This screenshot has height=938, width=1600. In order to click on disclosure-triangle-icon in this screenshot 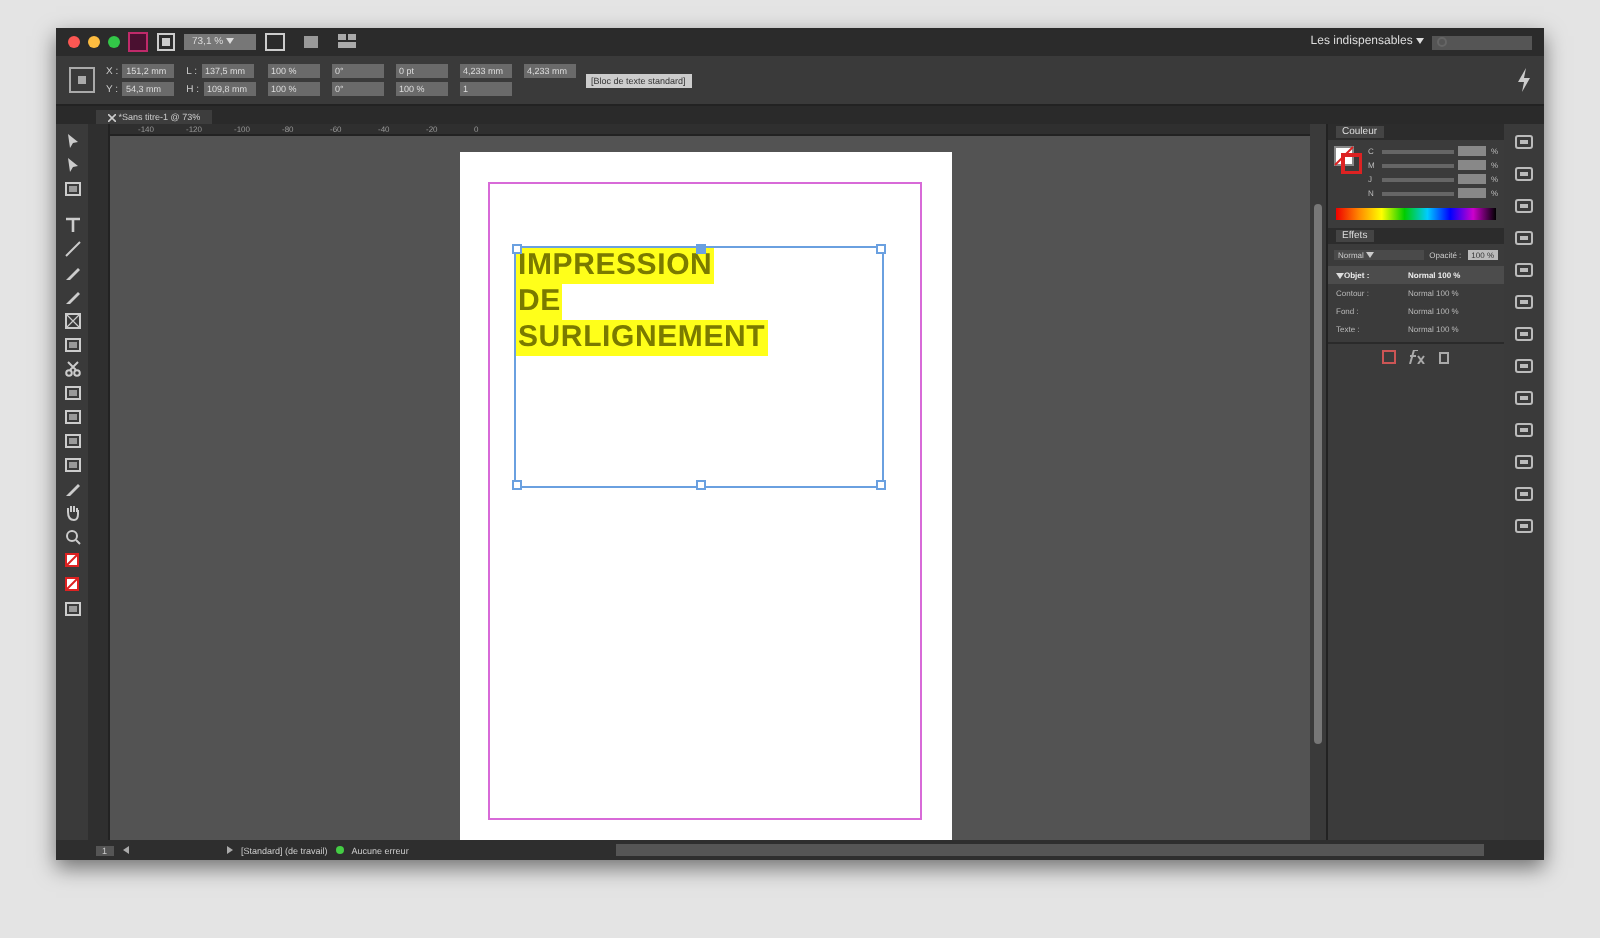, I will do `click(1340, 275)`.